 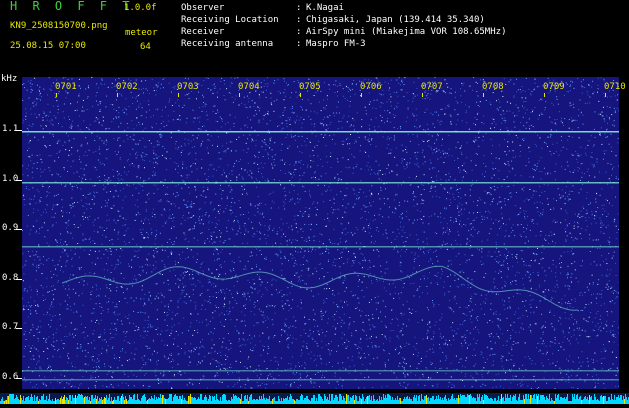 What do you see at coordinates (249, 87) in the screenshot?
I see `time-tick-0704: 0704` at bounding box center [249, 87].